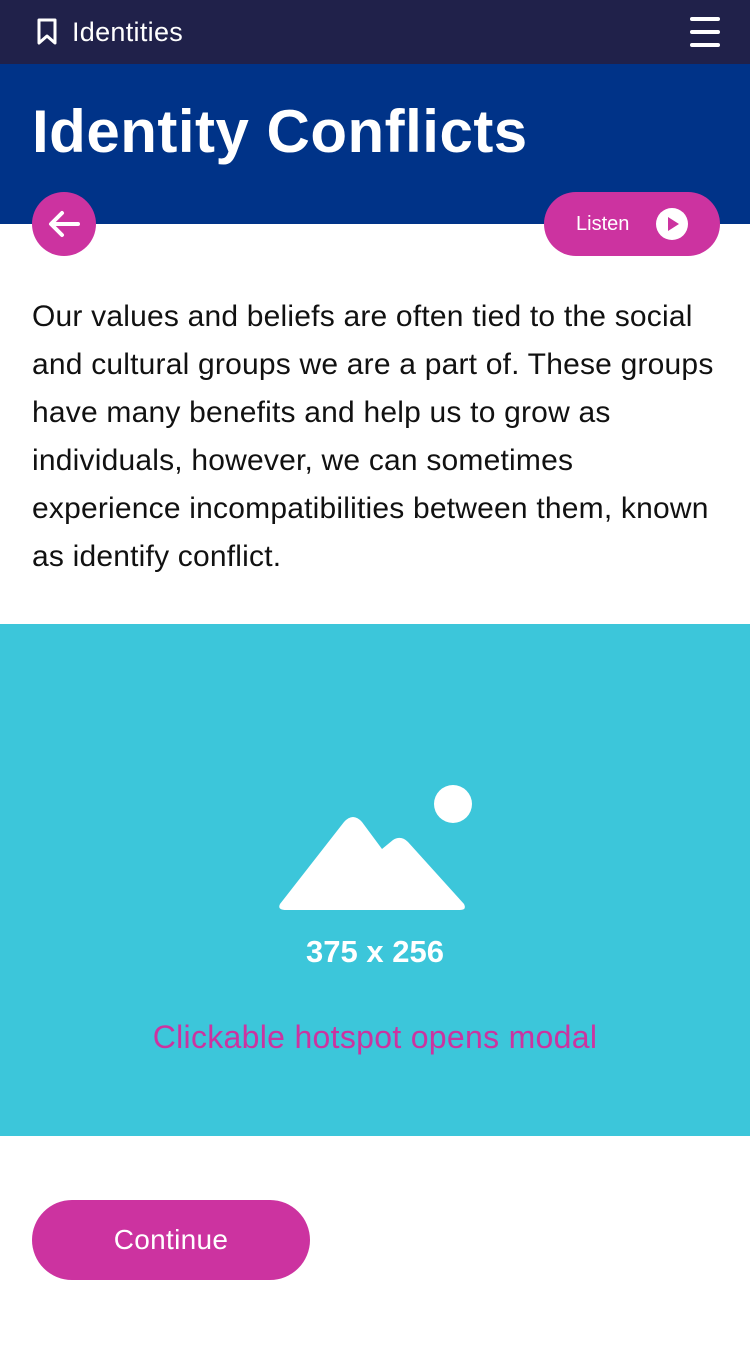 The width and height of the screenshot is (750, 1350). What do you see at coordinates (375, 951) in the screenshot?
I see `image-dimensions: 375 x 256` at bounding box center [375, 951].